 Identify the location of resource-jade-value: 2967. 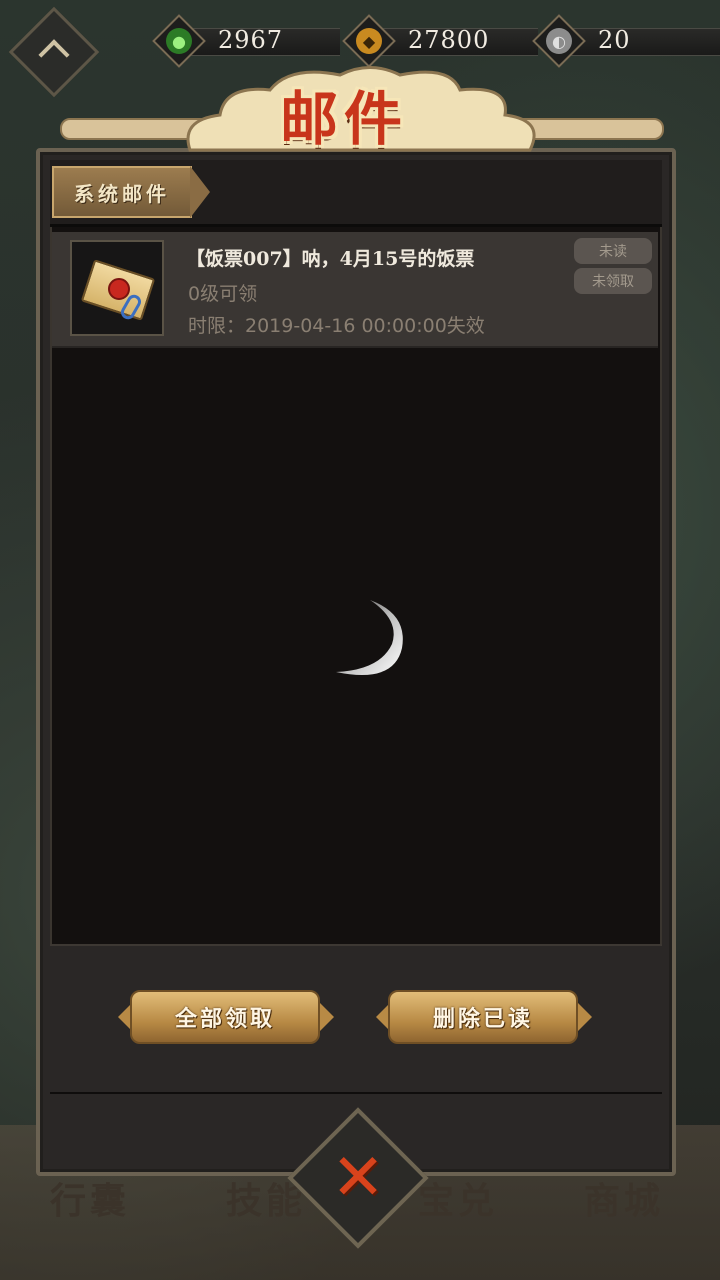
(251, 40).